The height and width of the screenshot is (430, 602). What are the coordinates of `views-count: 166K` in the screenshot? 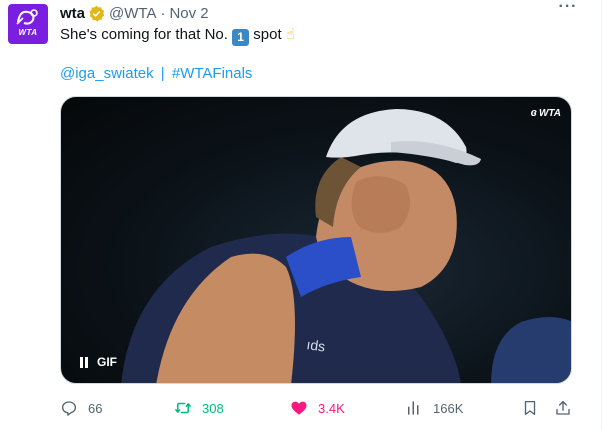 It's located at (448, 408).